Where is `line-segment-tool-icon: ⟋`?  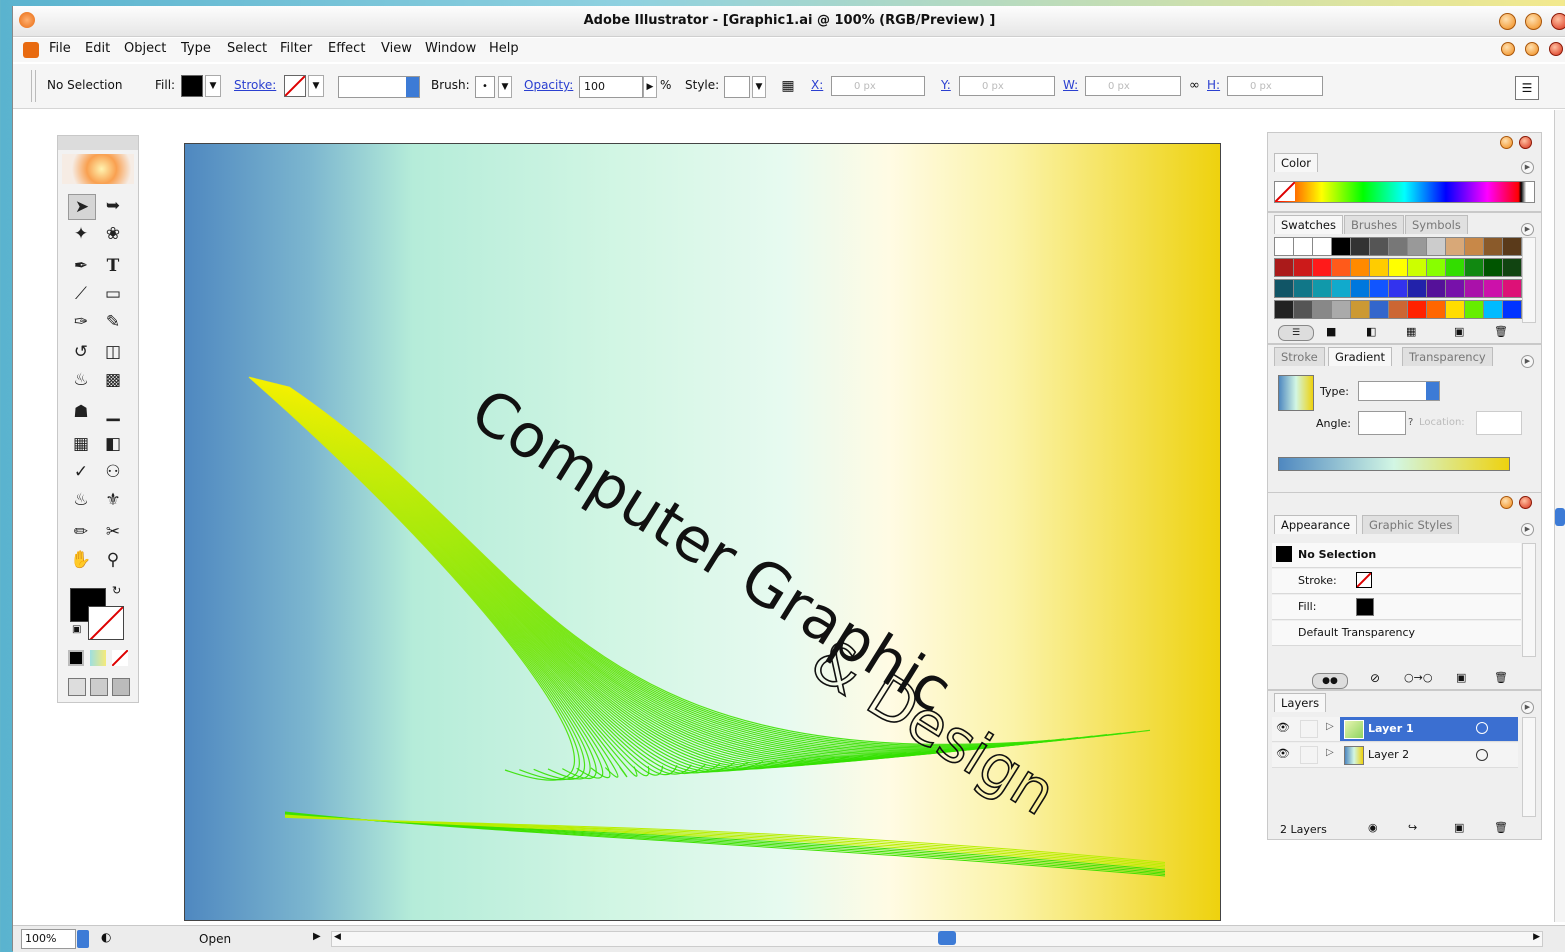
line-segment-tool-icon: ⟋ is located at coordinates (81, 294).